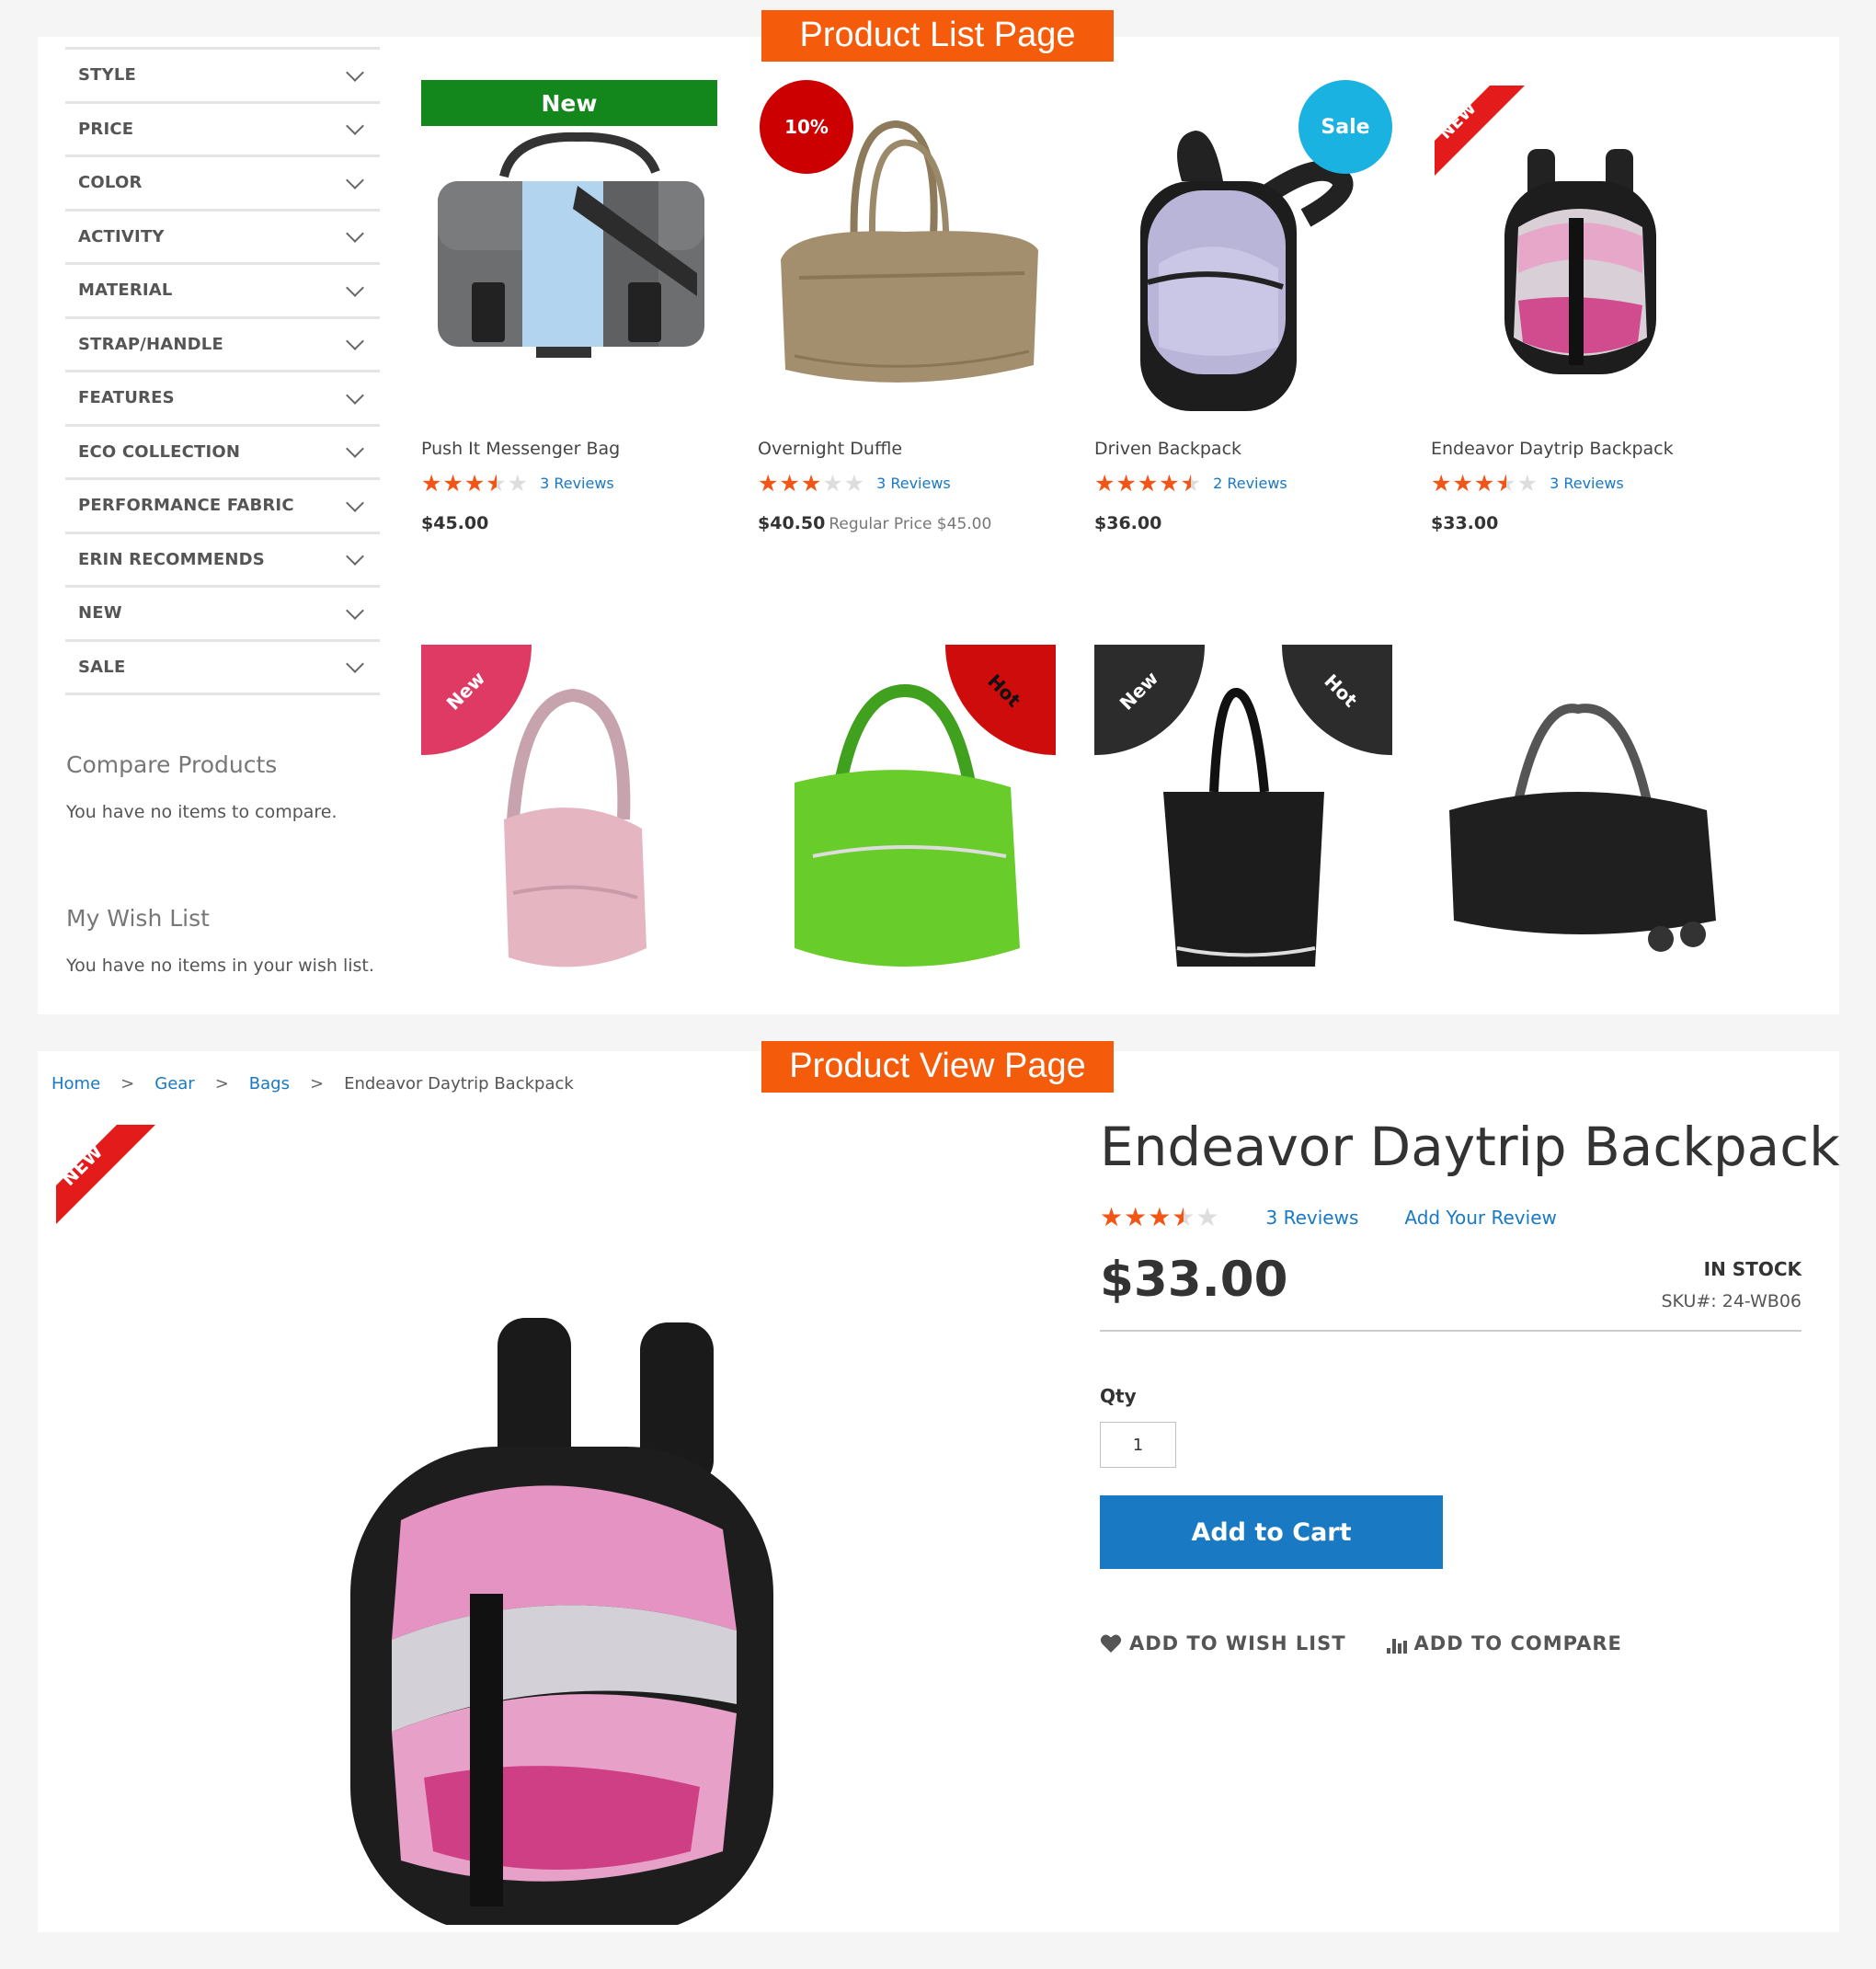 This screenshot has width=1876, height=1969. I want to click on section-tag-product-list: Product List Page, so click(937, 36).